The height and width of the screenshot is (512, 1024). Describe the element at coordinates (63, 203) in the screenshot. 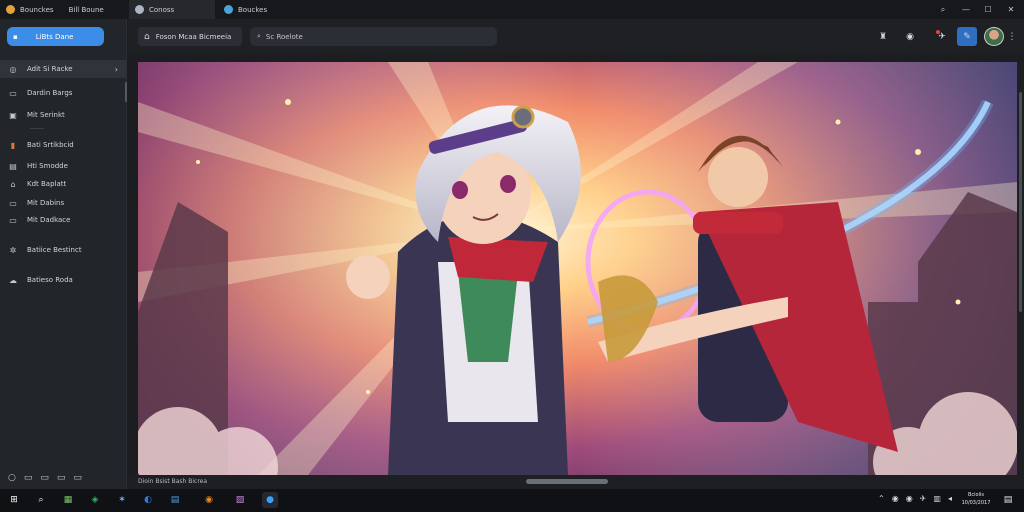

I see `sidebar-item-mit-dabins: ▭ Mit Dabins` at that location.